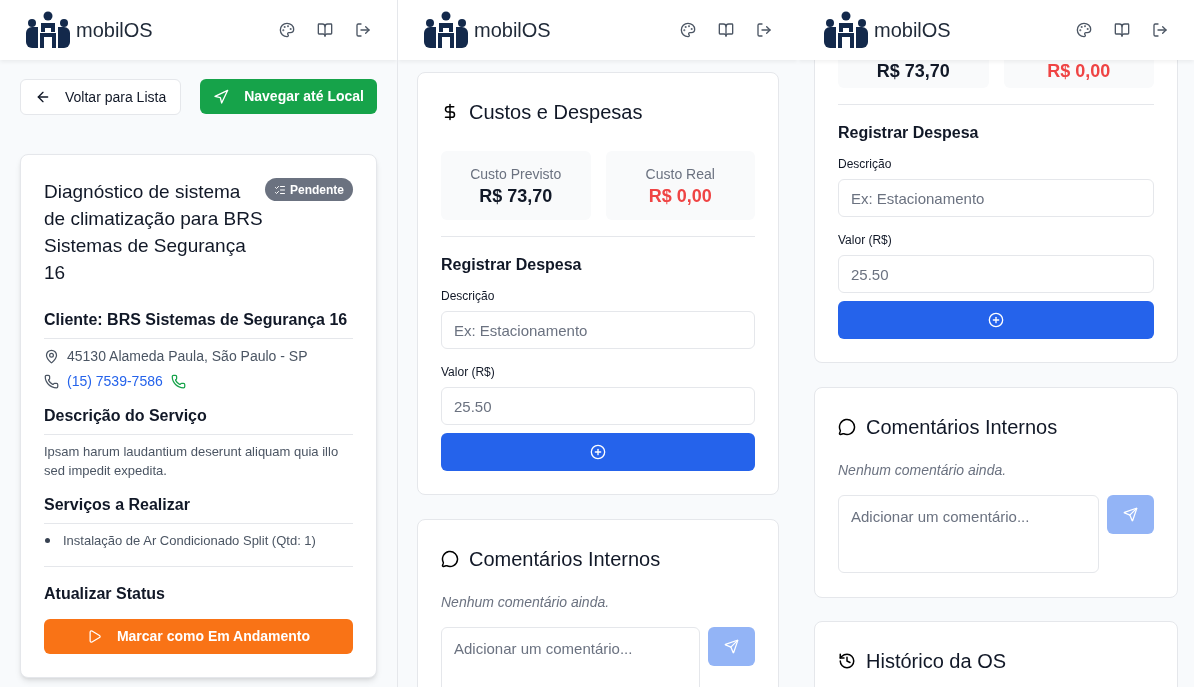 This screenshot has height=687, width=1194. I want to click on card-title: Histórico da OS, so click(936, 661).